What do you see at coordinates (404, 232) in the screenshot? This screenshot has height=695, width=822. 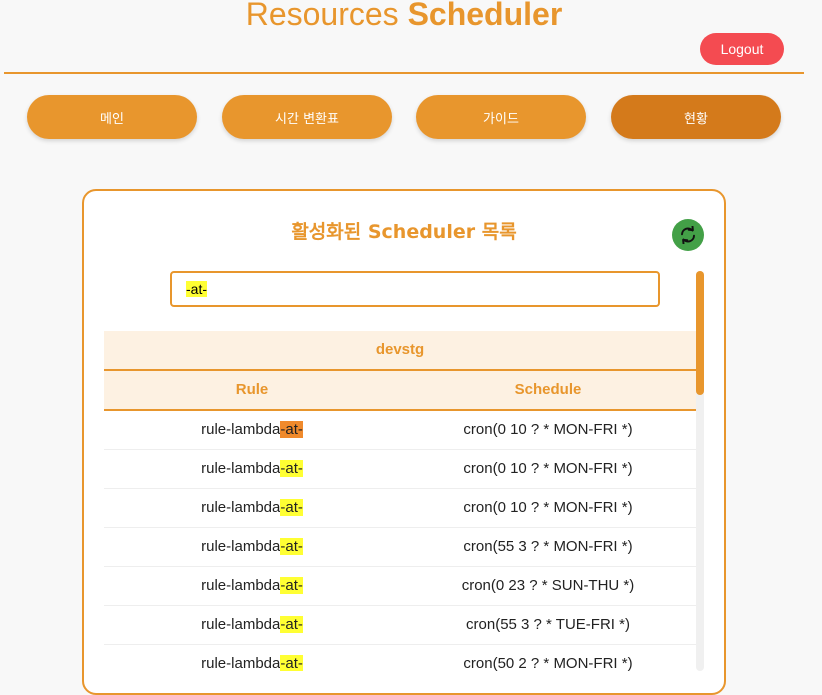 I see `panel-title: 활성화된 Scheduler 목록` at bounding box center [404, 232].